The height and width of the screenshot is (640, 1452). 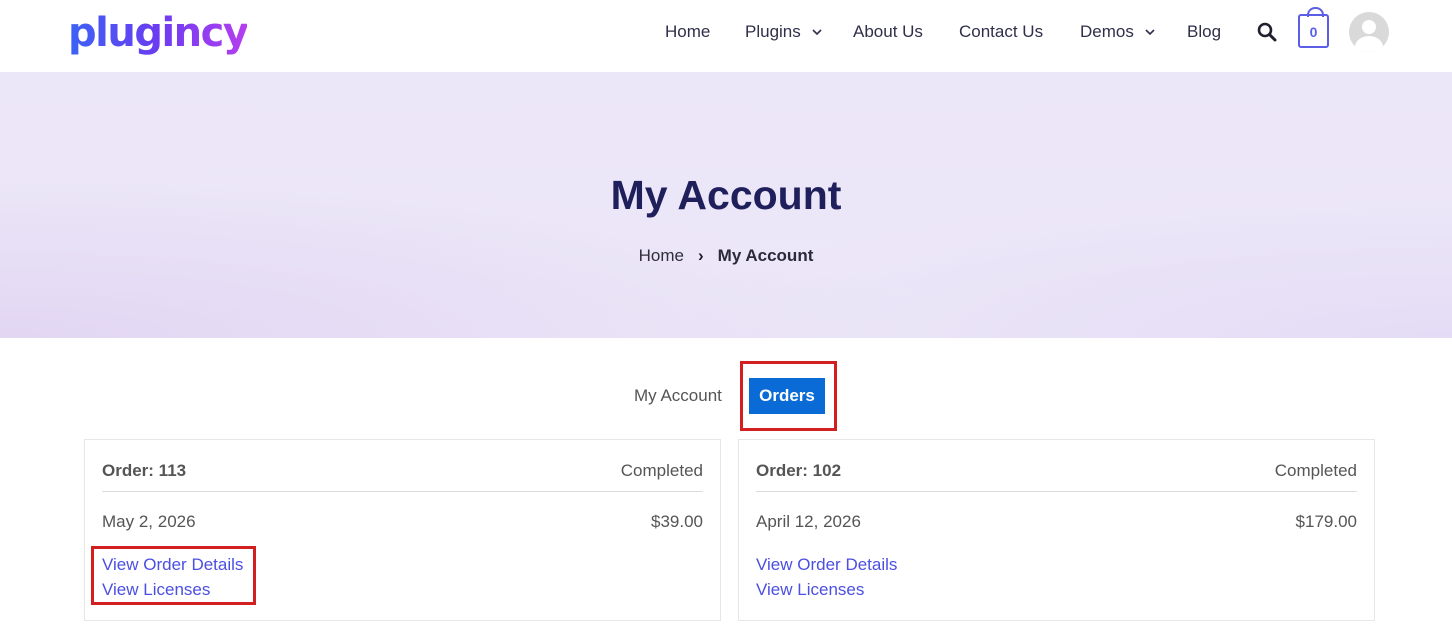 What do you see at coordinates (799, 470) in the screenshot?
I see `order-number: Order: 102` at bounding box center [799, 470].